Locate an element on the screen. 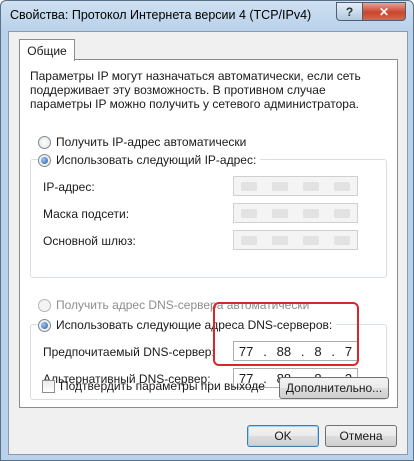 This screenshot has height=461, width=414. validate-on-exit-checkbox is located at coordinates (48, 386).